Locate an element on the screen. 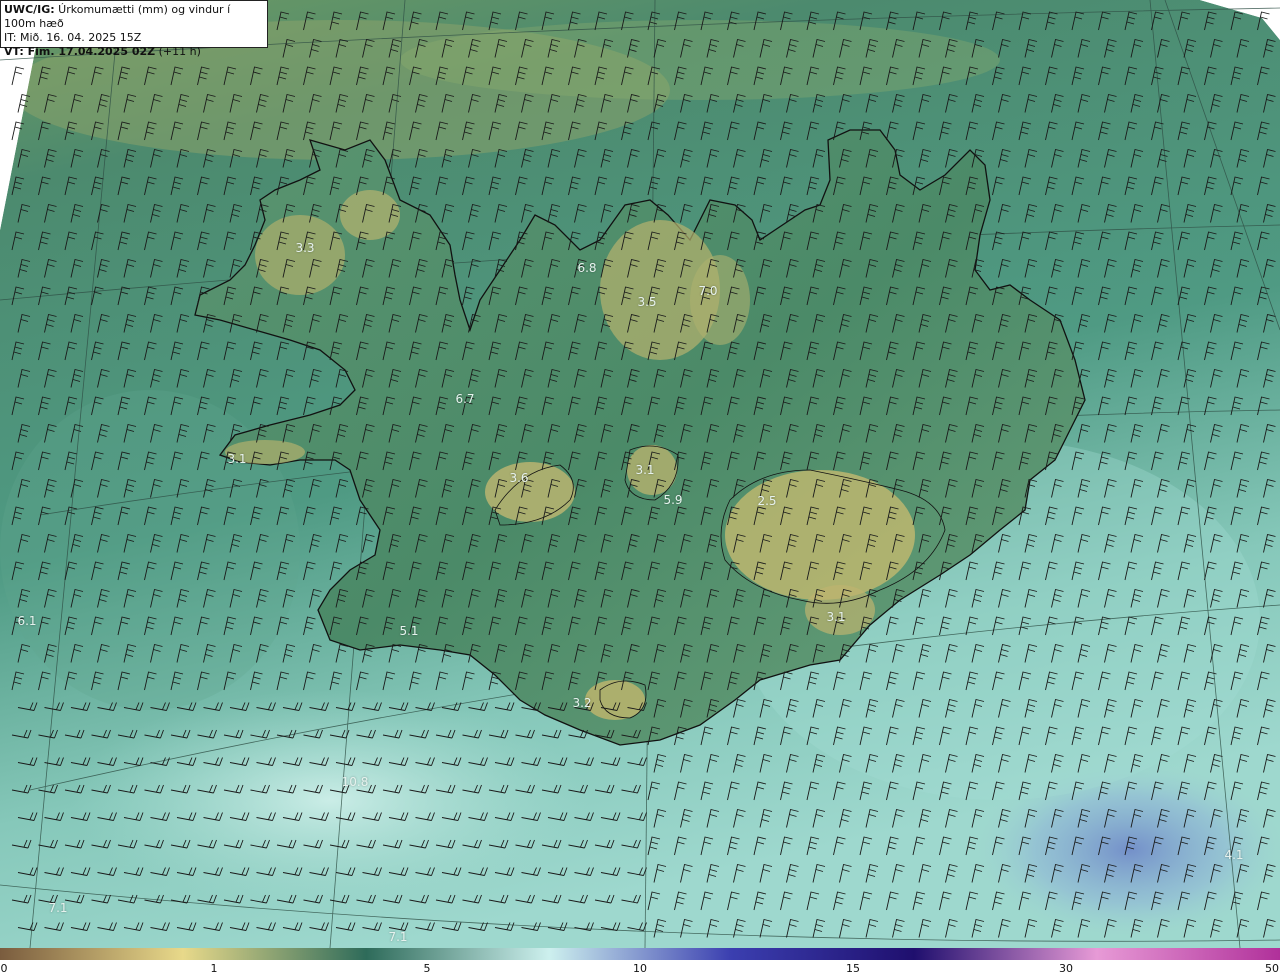 The height and width of the screenshot is (978, 1280). value-label: 7.0 is located at coordinates (708, 291).